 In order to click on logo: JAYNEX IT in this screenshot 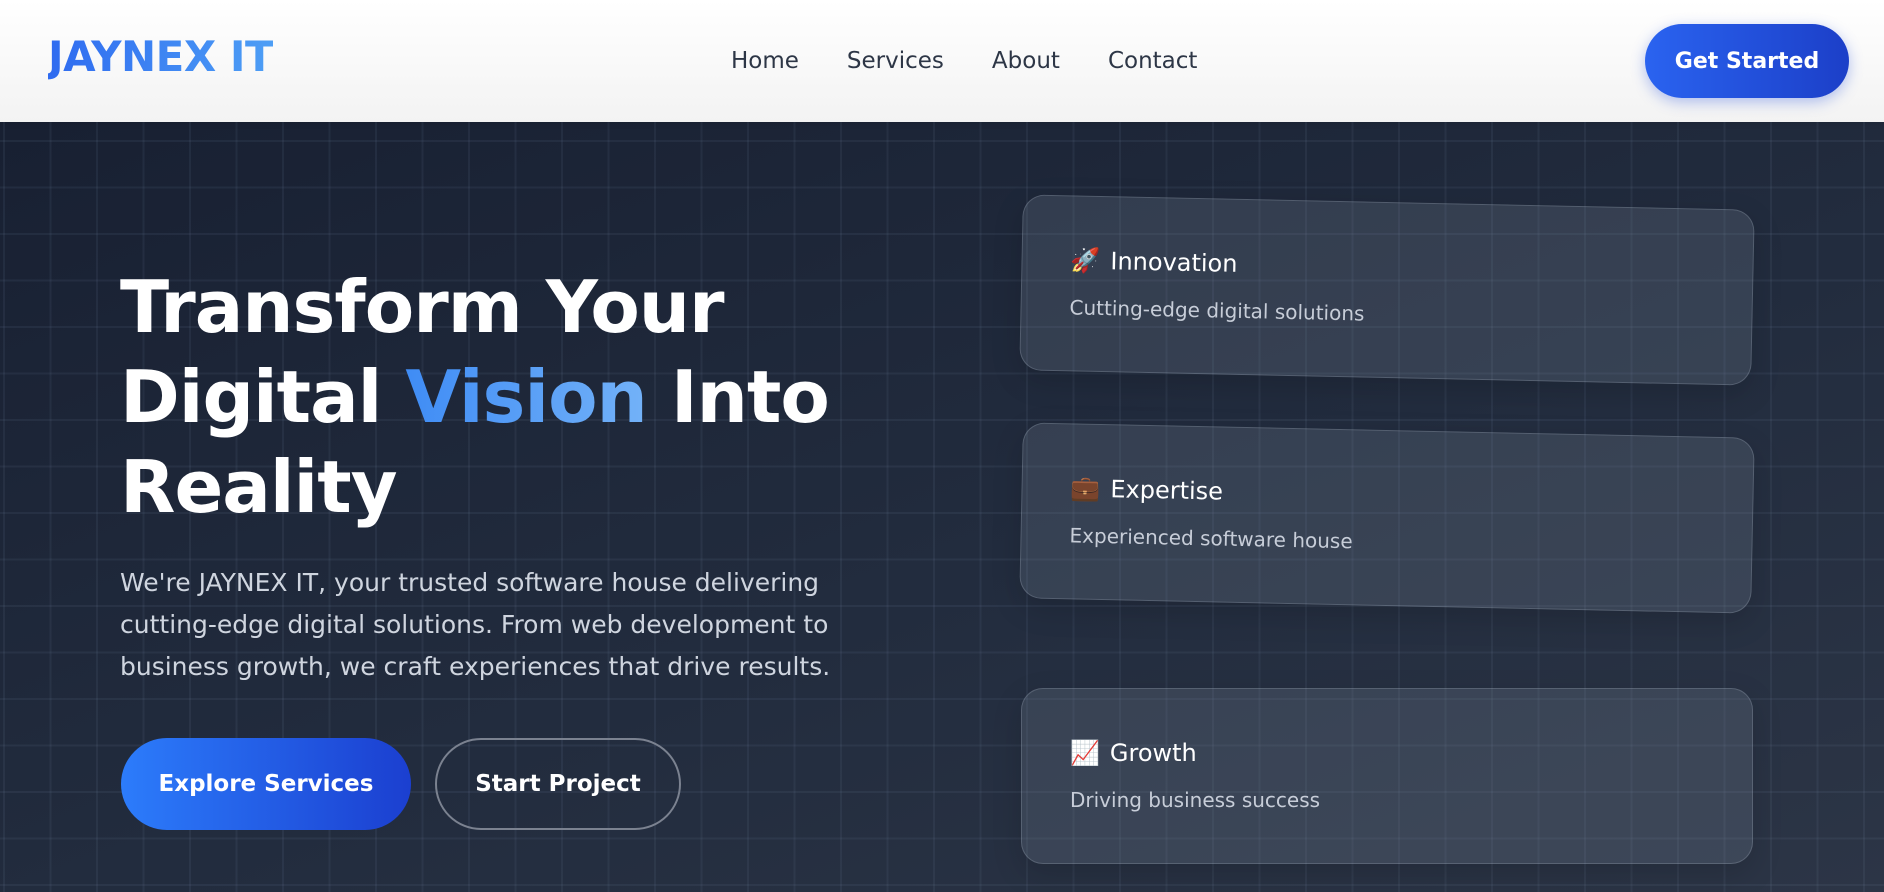, I will do `click(161, 56)`.